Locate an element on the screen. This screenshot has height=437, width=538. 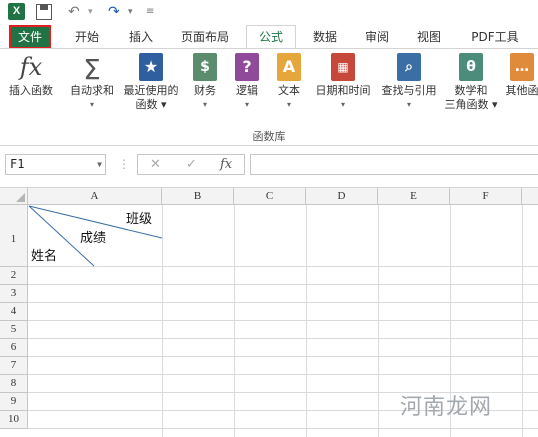
tab-insert: 插入 is located at coordinates (141, 37).